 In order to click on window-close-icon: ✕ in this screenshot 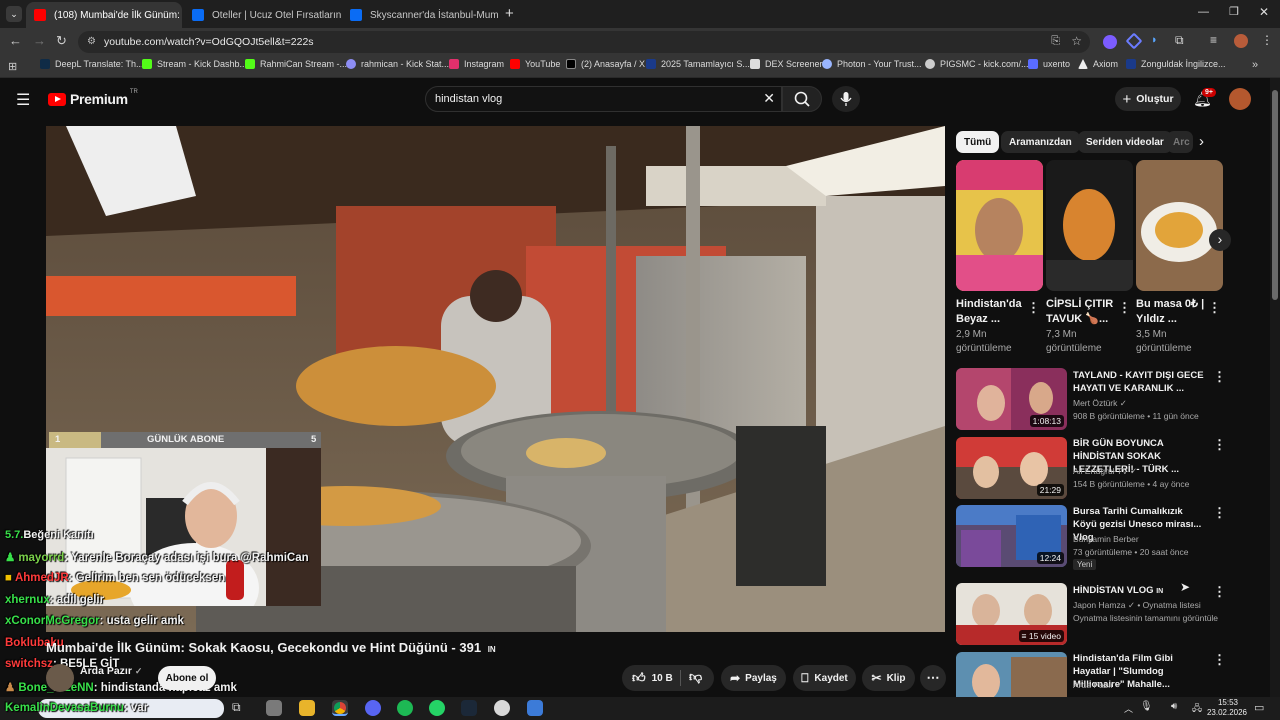, I will do `click(1264, 12)`.